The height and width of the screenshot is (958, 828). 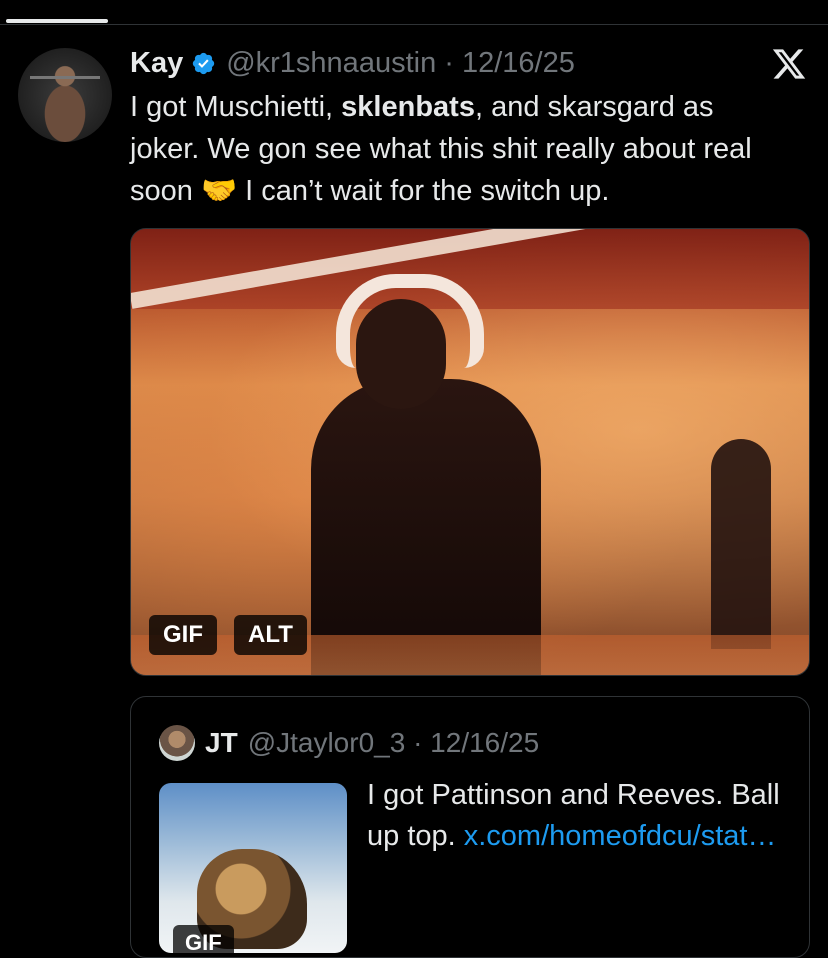 What do you see at coordinates (236, 107) in the screenshot?
I see `tweet-text-part1: I got Muschietti,` at bounding box center [236, 107].